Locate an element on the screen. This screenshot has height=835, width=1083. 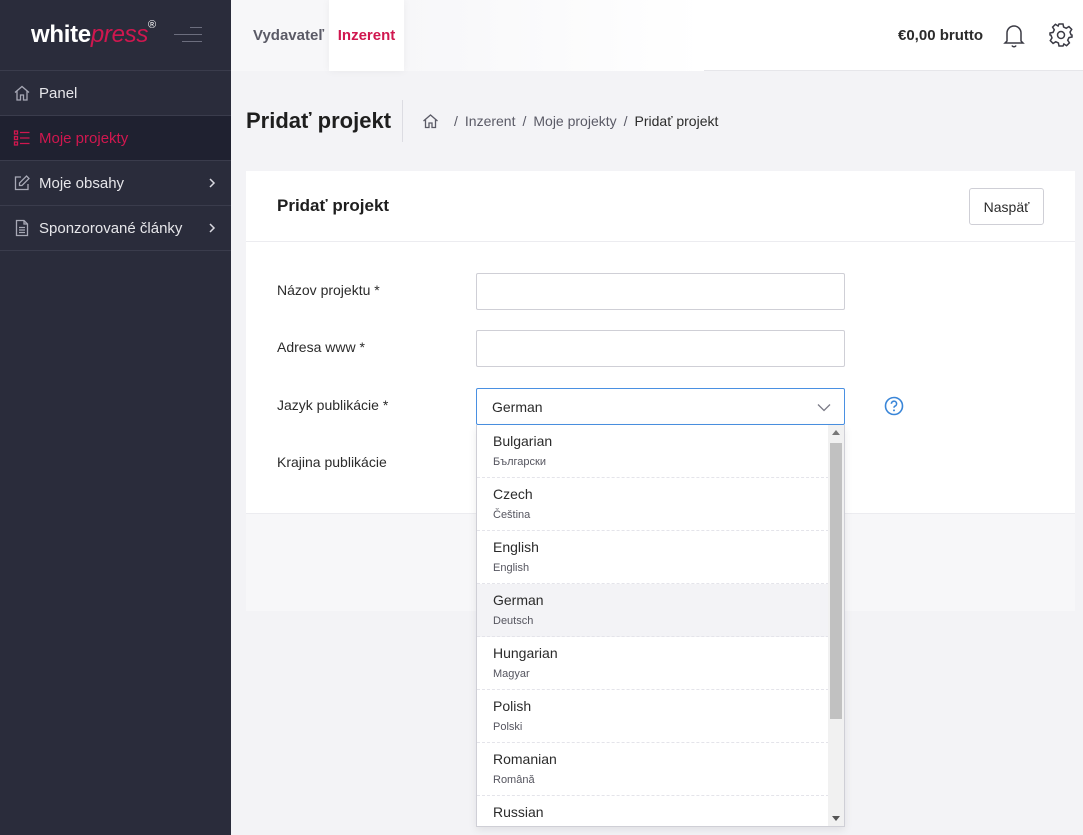
option-name: Bulgarian is located at coordinates (523, 441).